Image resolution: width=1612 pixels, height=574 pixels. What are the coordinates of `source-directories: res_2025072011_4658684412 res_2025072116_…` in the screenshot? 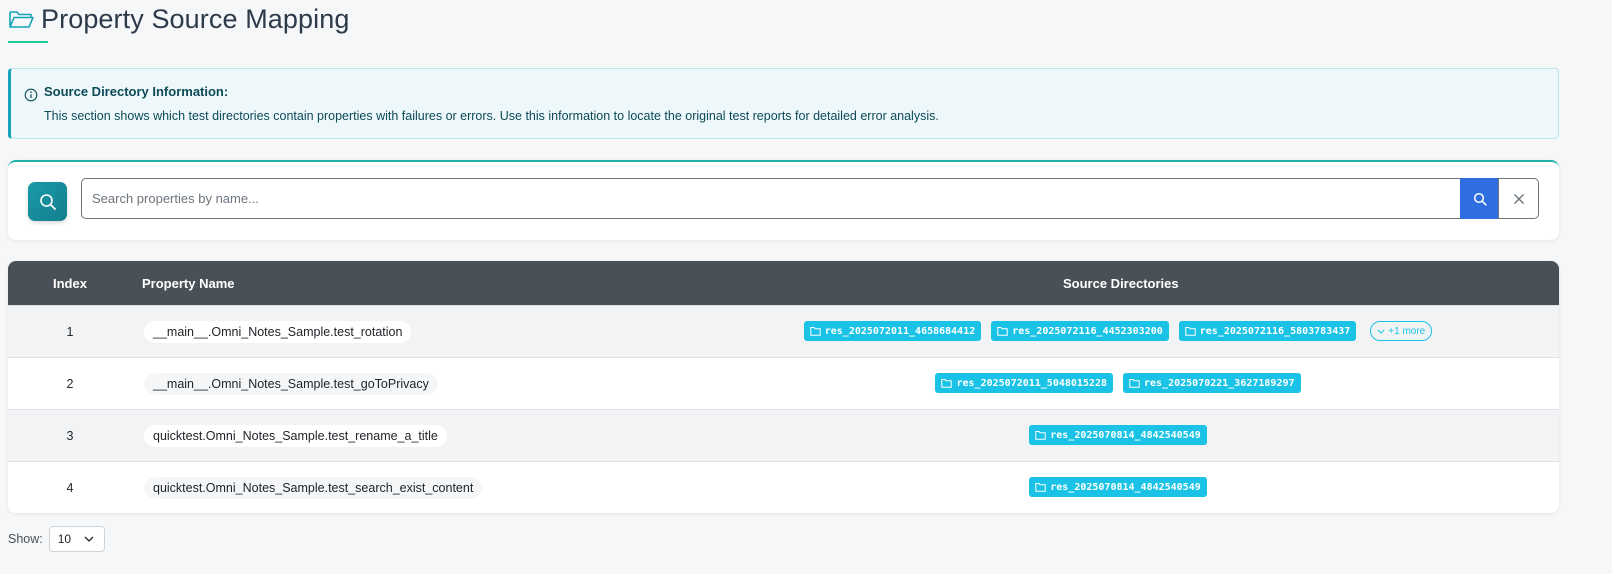 It's located at (1118, 331).